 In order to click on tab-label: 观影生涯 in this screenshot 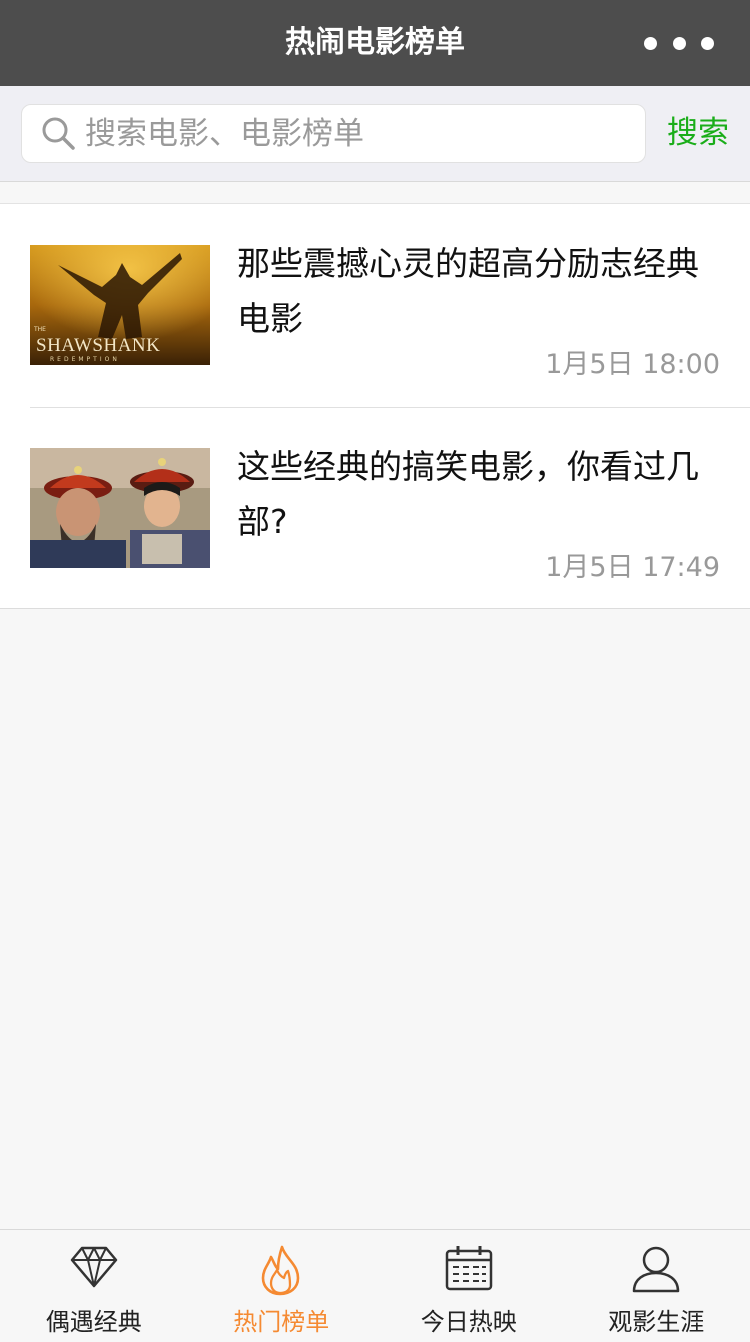, I will do `click(656, 1322)`.